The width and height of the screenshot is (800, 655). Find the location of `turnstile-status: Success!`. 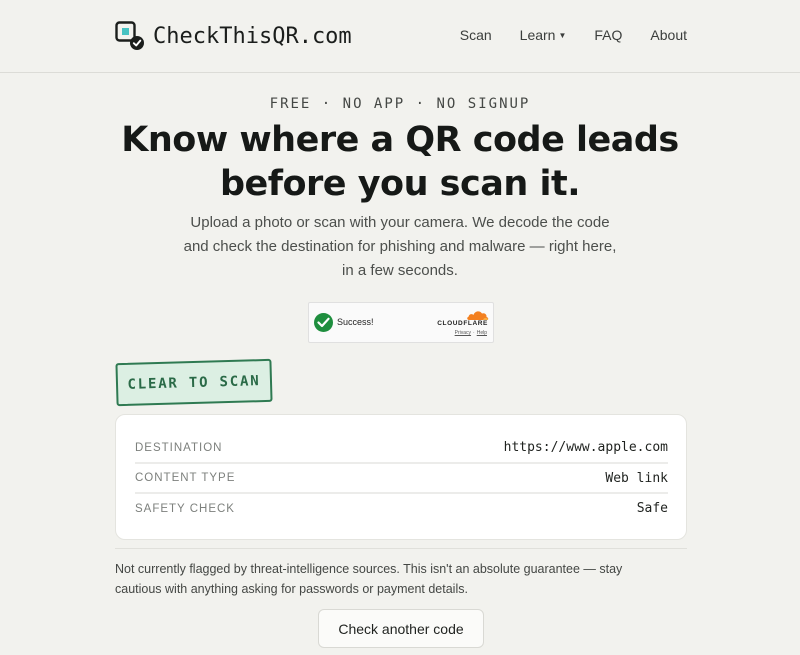

turnstile-status: Success! is located at coordinates (355, 322).